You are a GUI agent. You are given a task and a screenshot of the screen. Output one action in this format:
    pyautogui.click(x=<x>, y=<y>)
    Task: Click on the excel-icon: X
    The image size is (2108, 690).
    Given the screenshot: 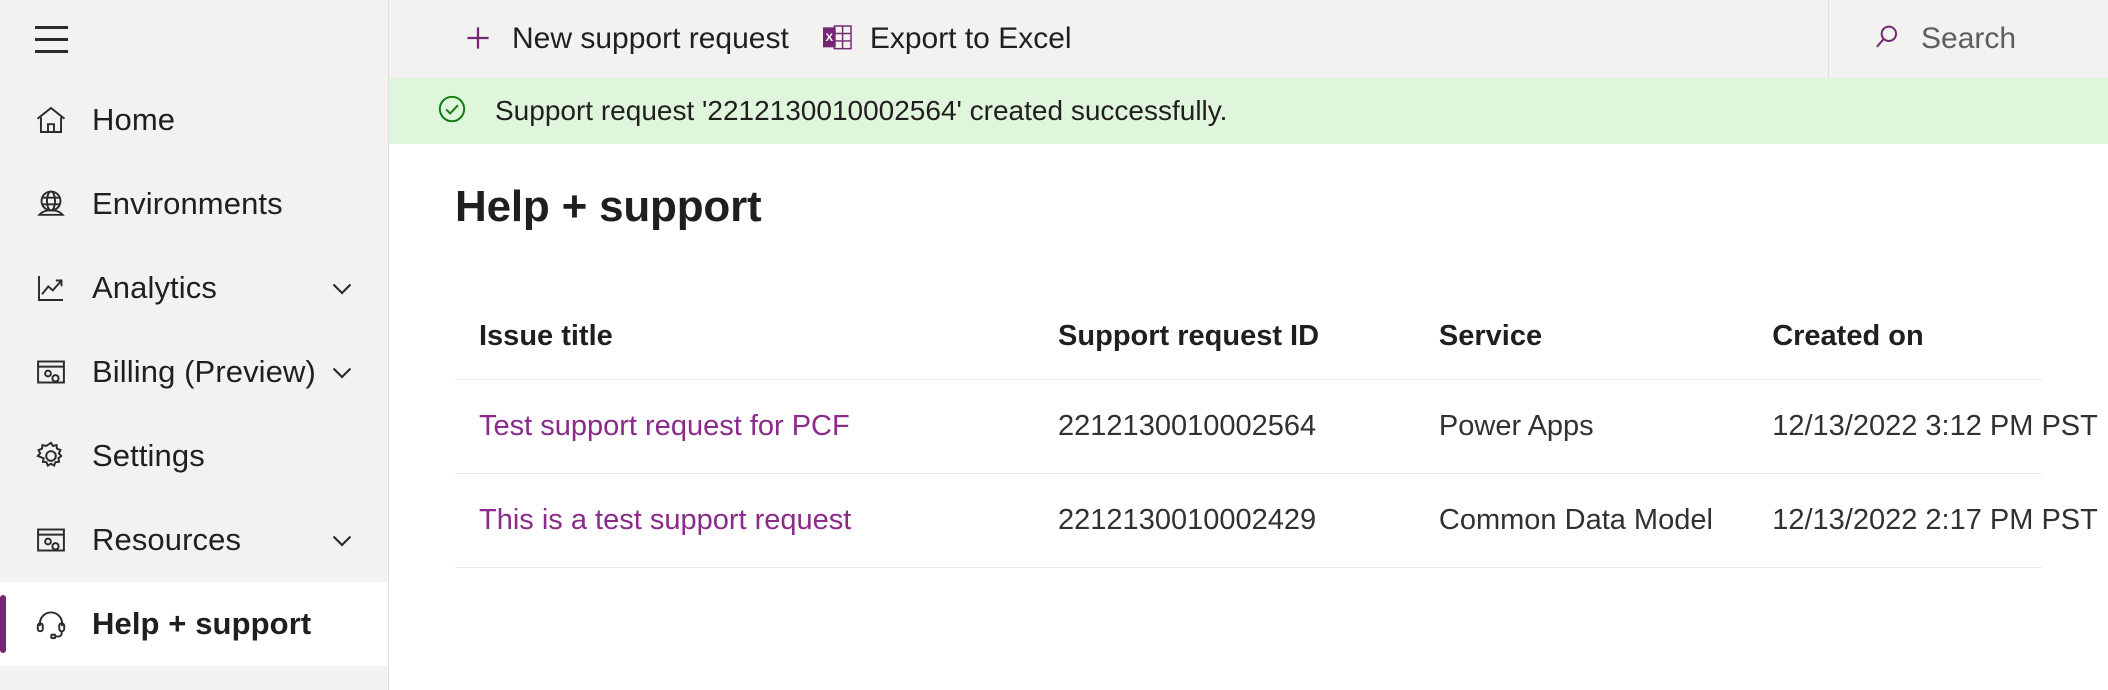 What is the action you would take?
    pyautogui.click(x=837, y=39)
    